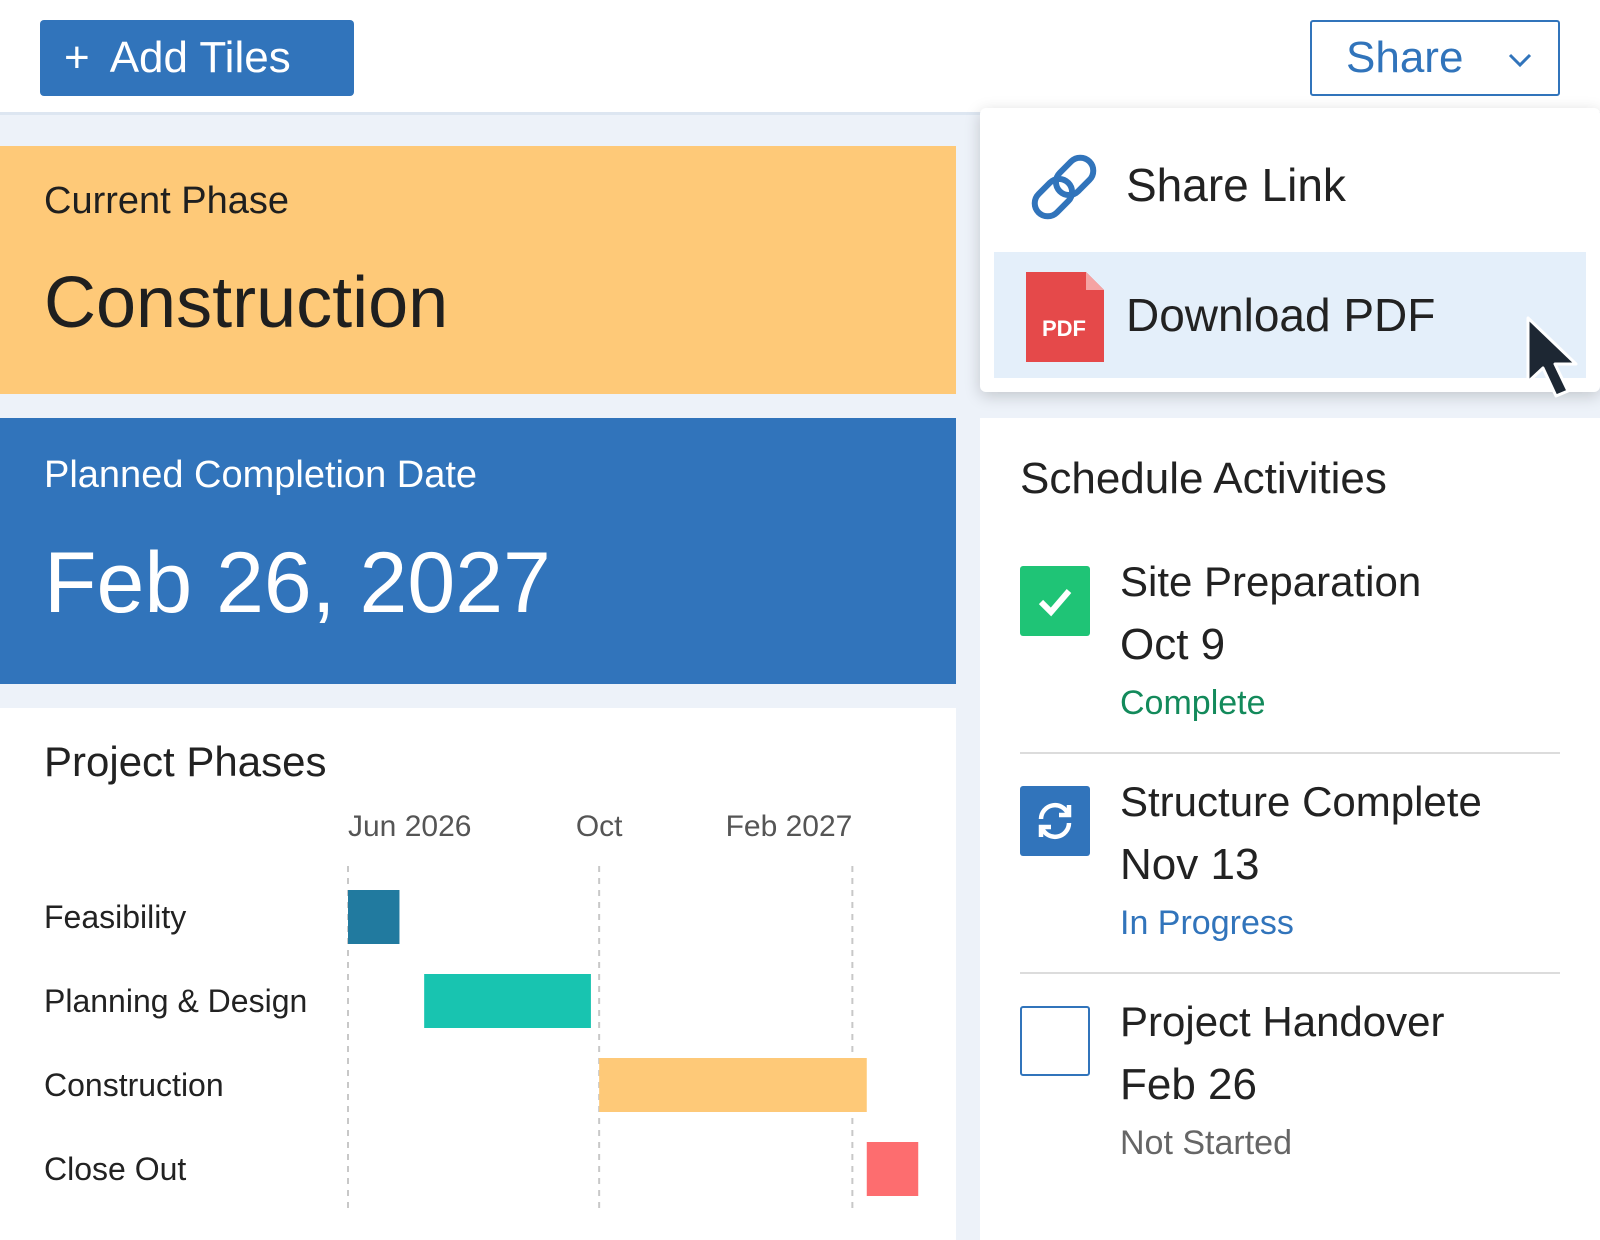 This screenshot has width=1600, height=1240. I want to click on activity-name: Project Handover, so click(1282, 1021).